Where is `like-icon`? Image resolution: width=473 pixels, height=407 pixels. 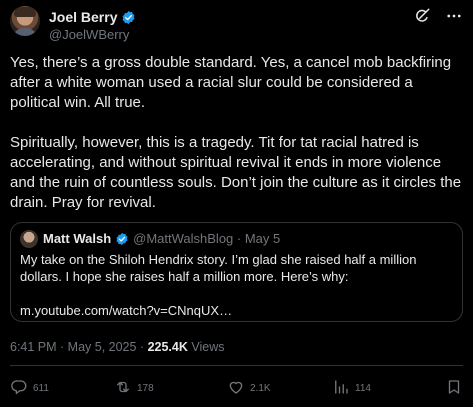 like-icon is located at coordinates (236, 388).